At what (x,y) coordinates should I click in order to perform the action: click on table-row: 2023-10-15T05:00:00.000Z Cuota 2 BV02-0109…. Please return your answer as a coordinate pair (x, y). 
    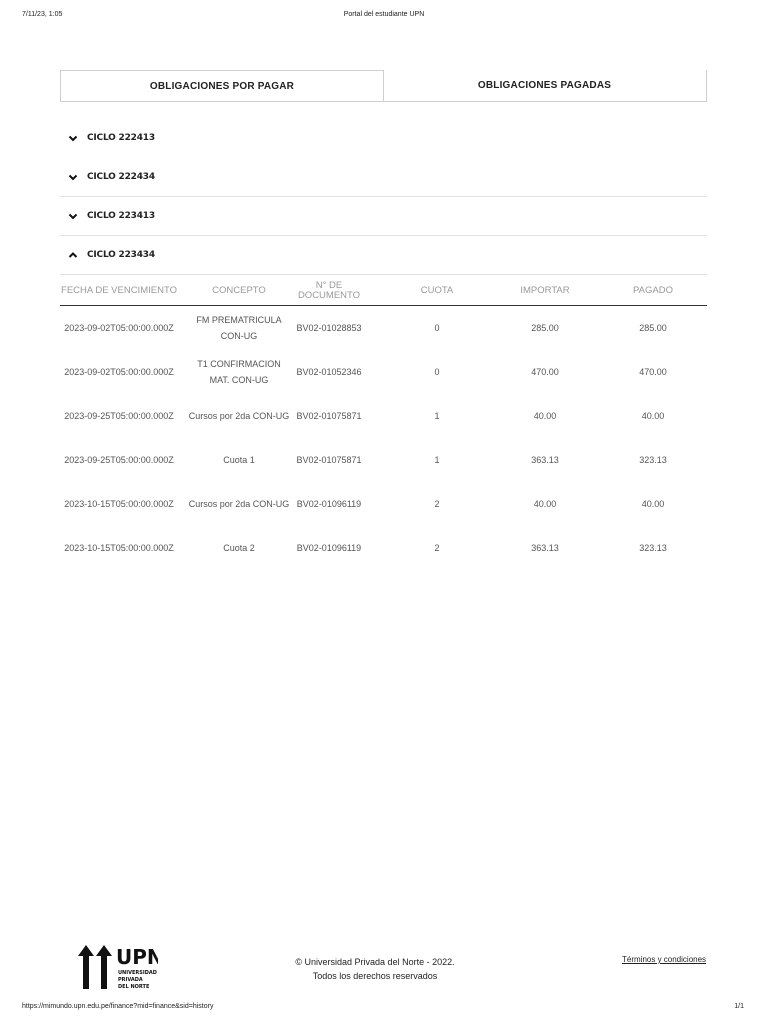
    Looking at the image, I should click on (383, 548).